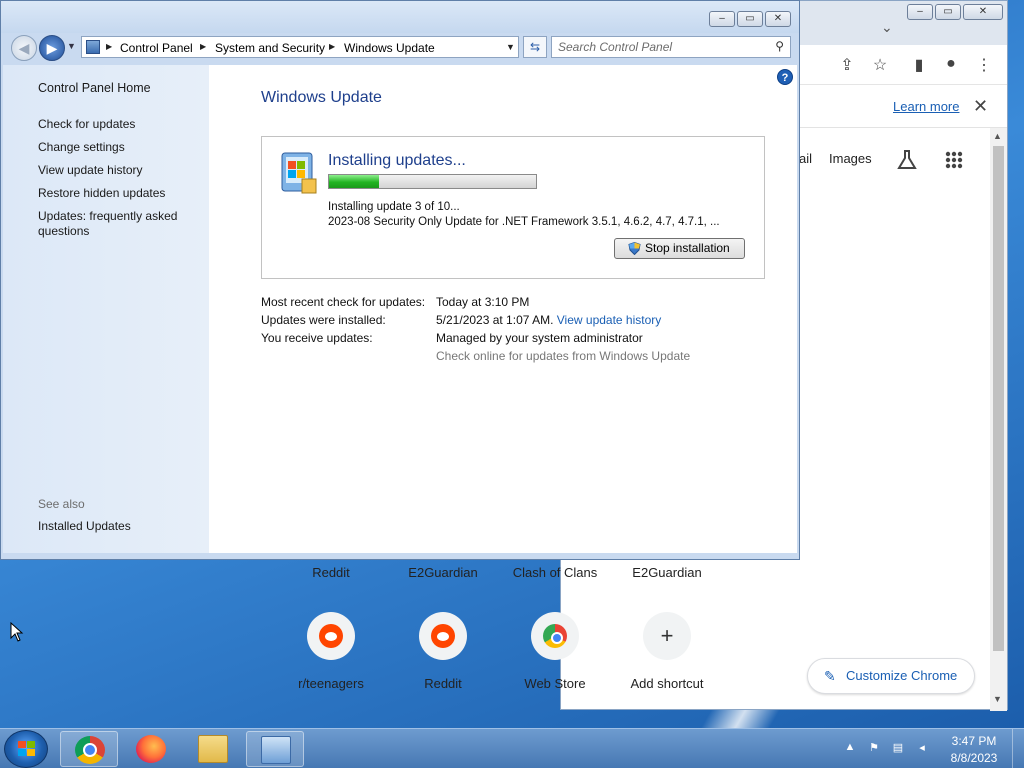 This screenshot has height=768, width=1024. What do you see at coordinates (997, 136) in the screenshot?
I see `scroll-up-icon: ▲` at bounding box center [997, 136].